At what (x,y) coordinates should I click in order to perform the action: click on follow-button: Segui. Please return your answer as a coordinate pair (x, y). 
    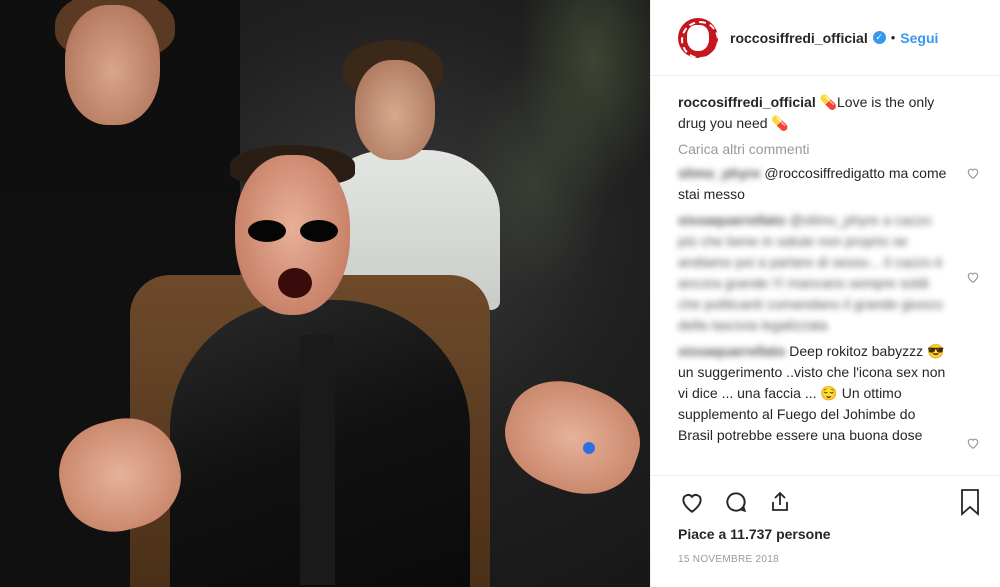
    Looking at the image, I should click on (919, 38).